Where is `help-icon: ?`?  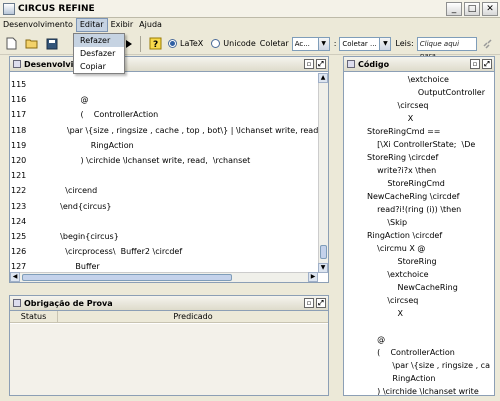 help-icon: ? is located at coordinates (155, 43).